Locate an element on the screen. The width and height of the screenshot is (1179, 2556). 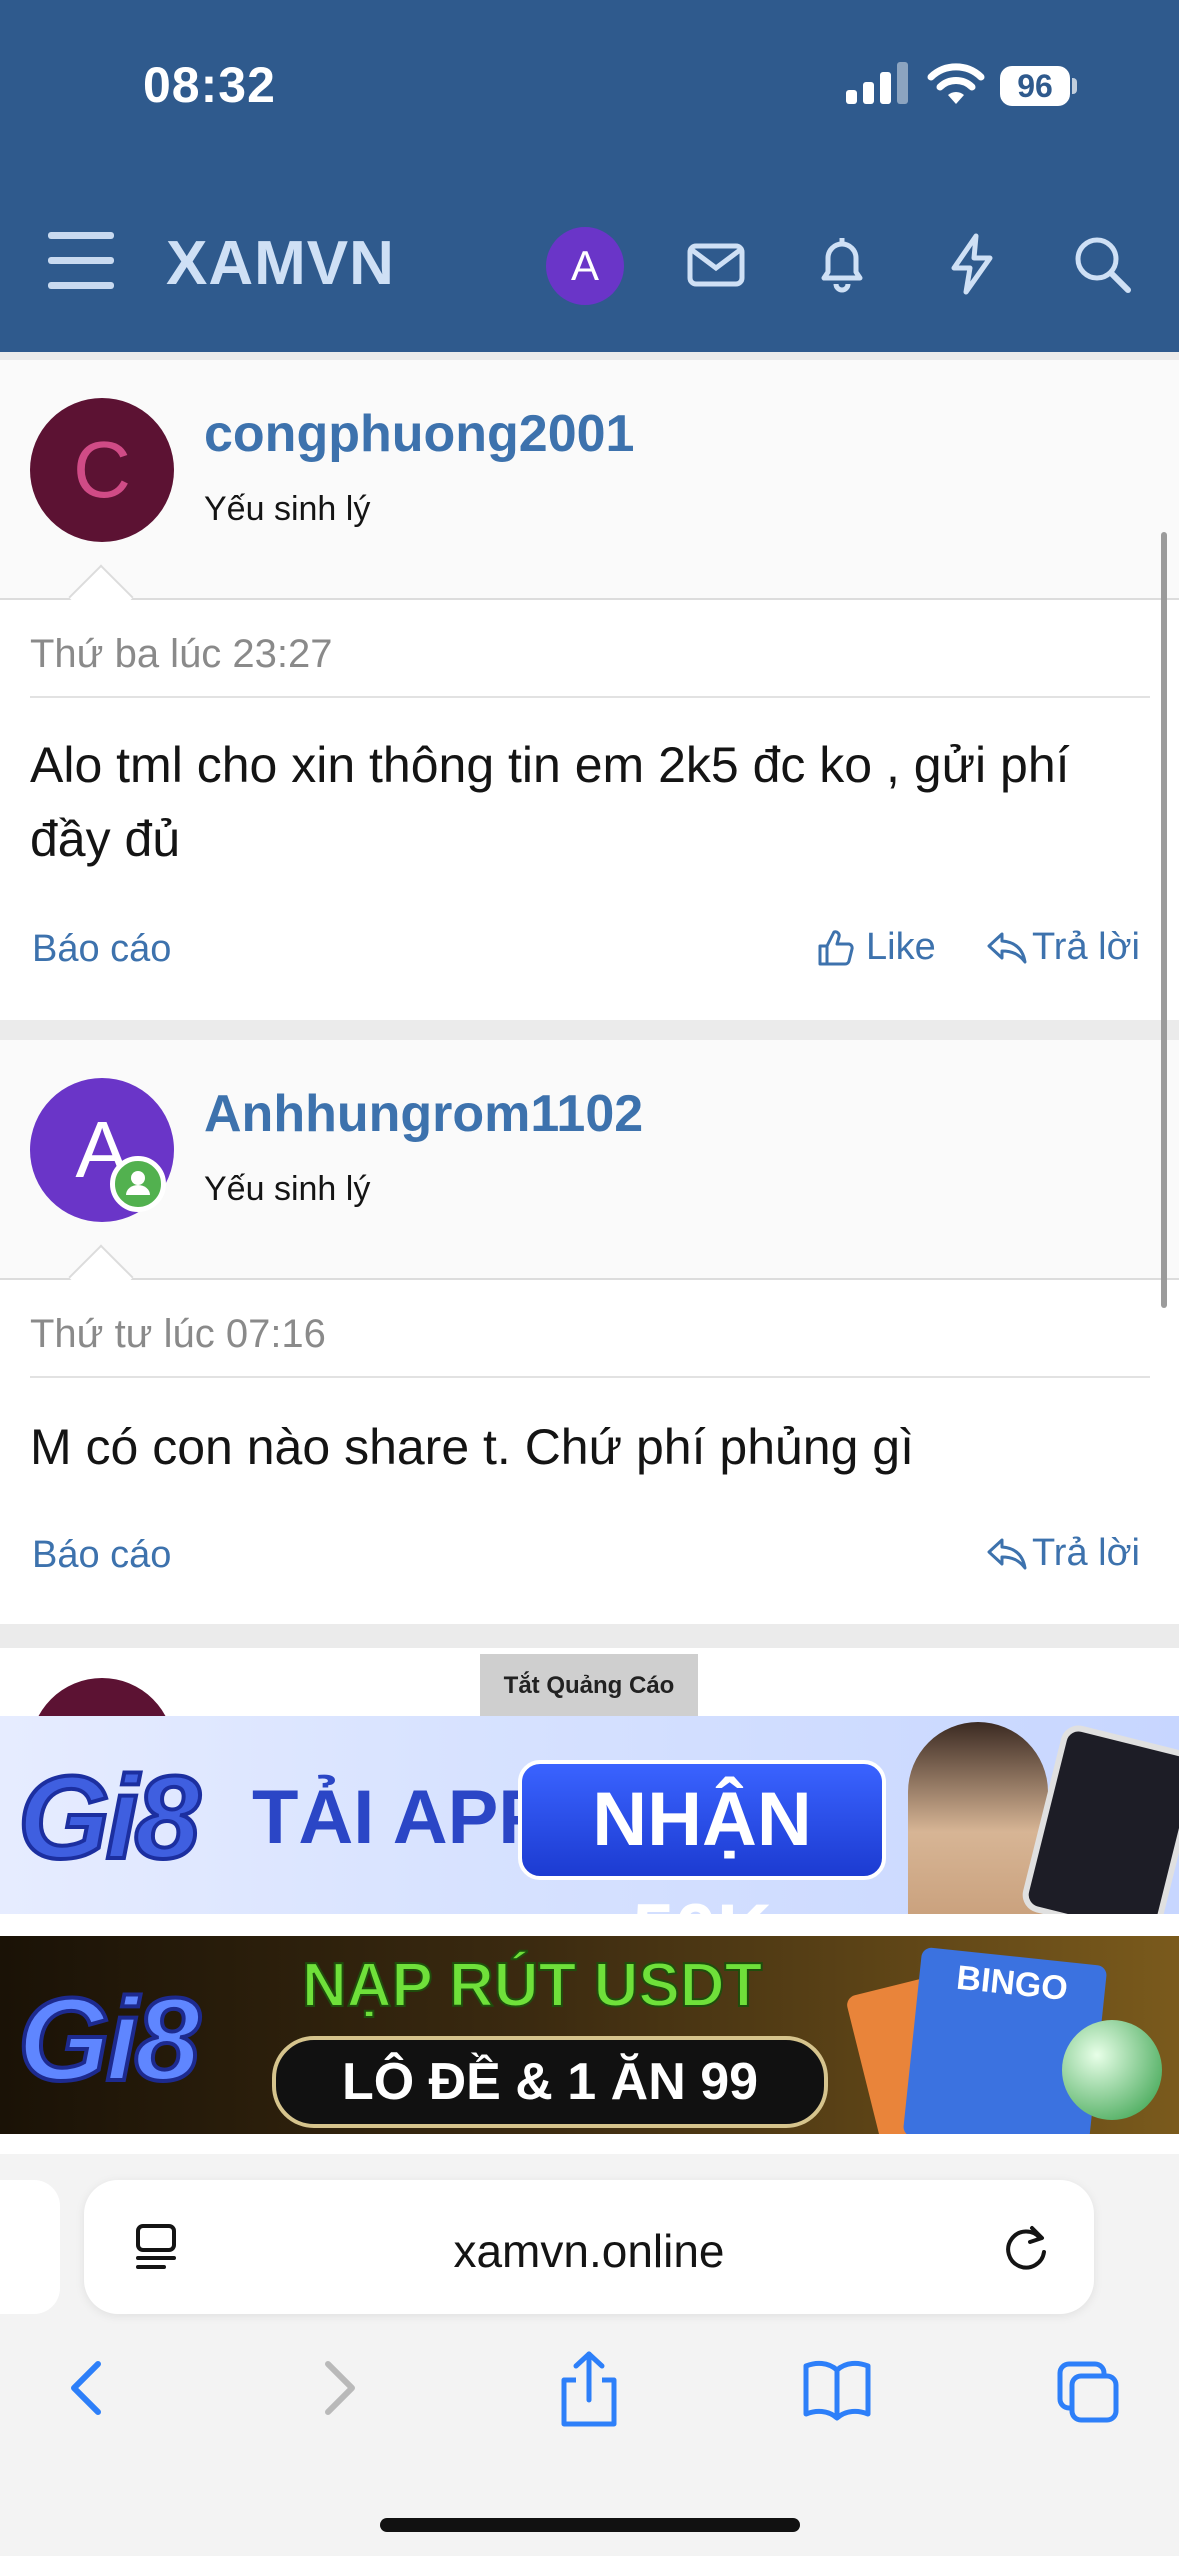
share-icon is located at coordinates (589, 2388).